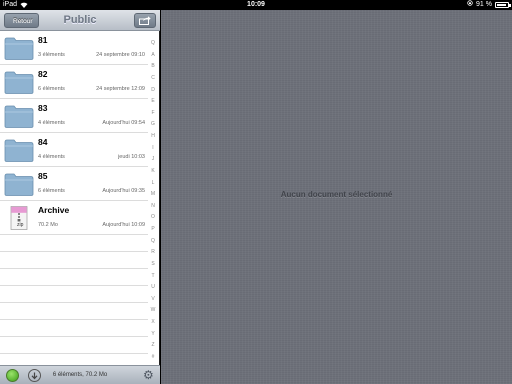  I want to click on file-row: 82 6 éléments 24 septembre 12:09, so click(74, 82).